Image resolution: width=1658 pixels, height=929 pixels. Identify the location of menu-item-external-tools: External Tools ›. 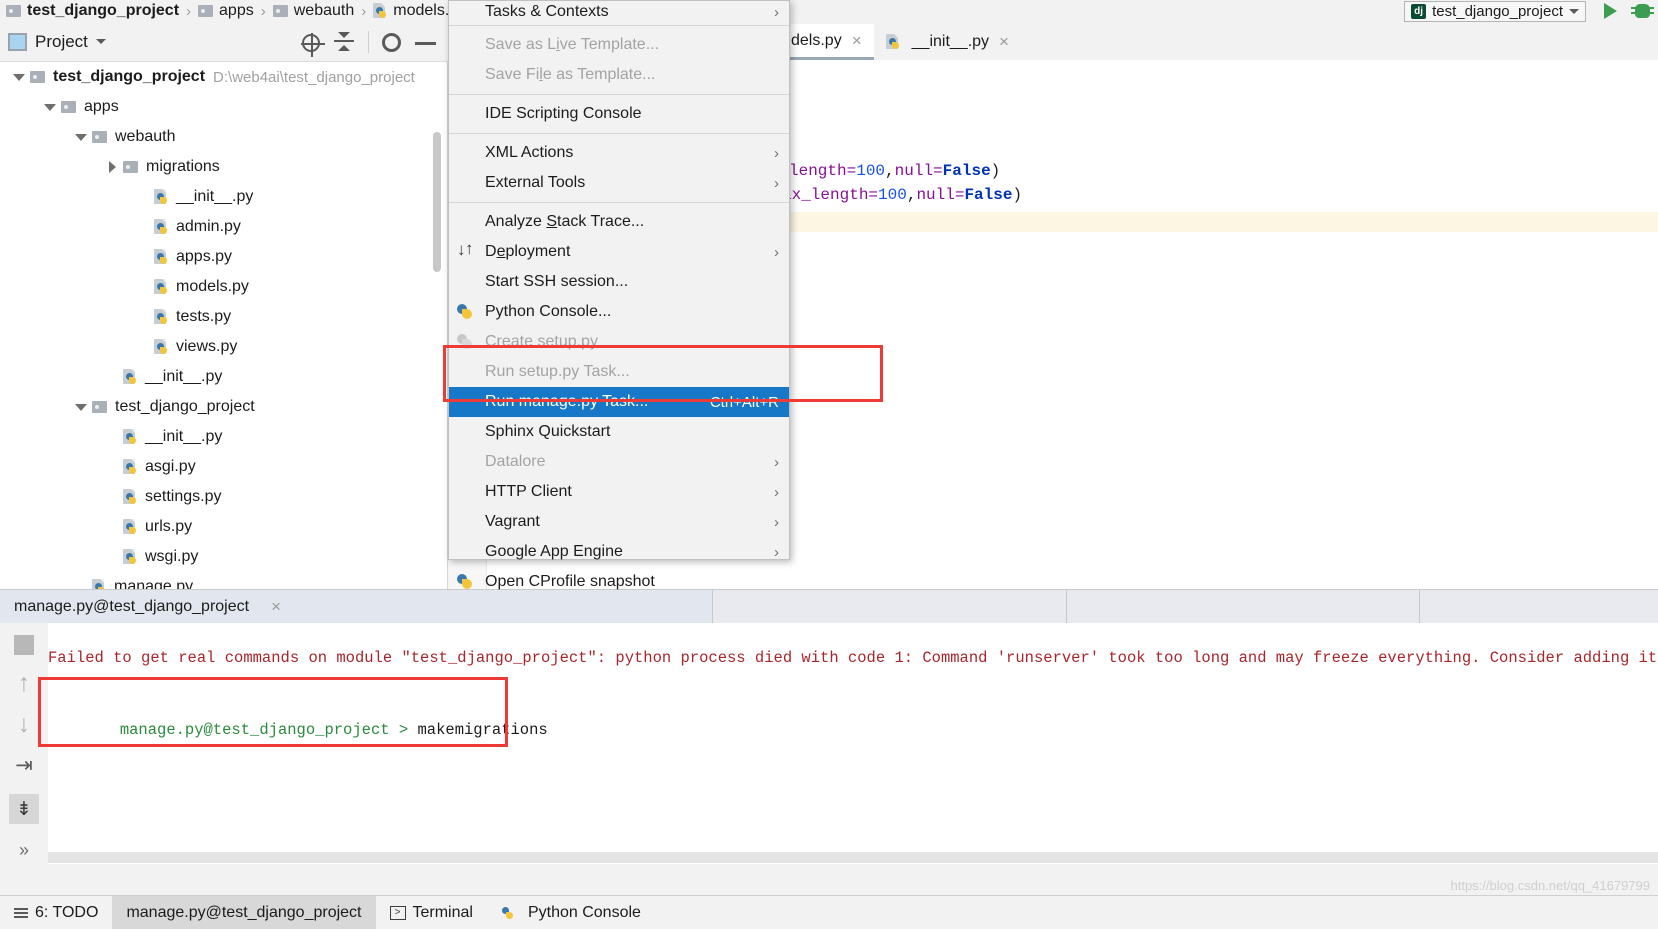
(619, 183).